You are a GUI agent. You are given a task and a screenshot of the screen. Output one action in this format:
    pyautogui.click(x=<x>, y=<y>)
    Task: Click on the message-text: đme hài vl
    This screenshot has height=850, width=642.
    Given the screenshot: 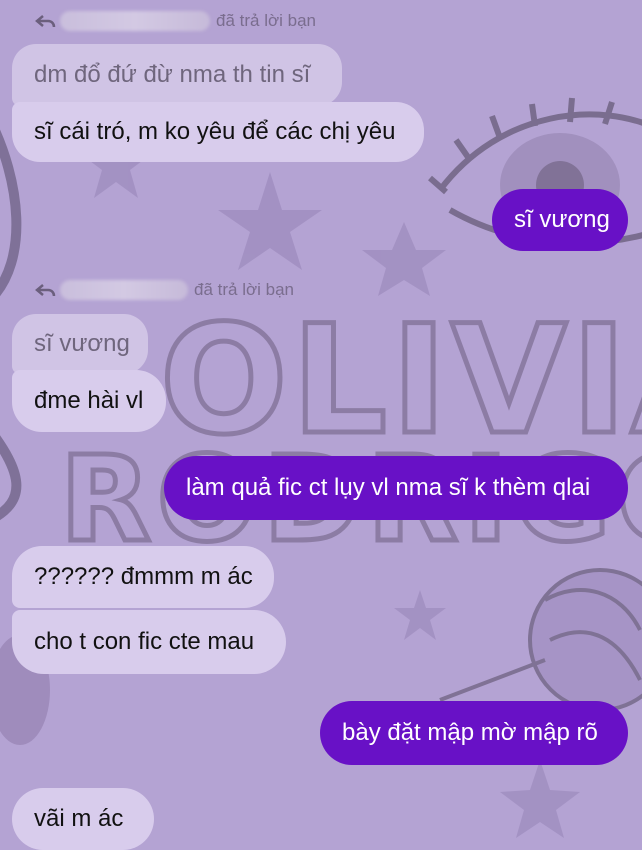 What is the action you would take?
    pyautogui.click(x=89, y=400)
    